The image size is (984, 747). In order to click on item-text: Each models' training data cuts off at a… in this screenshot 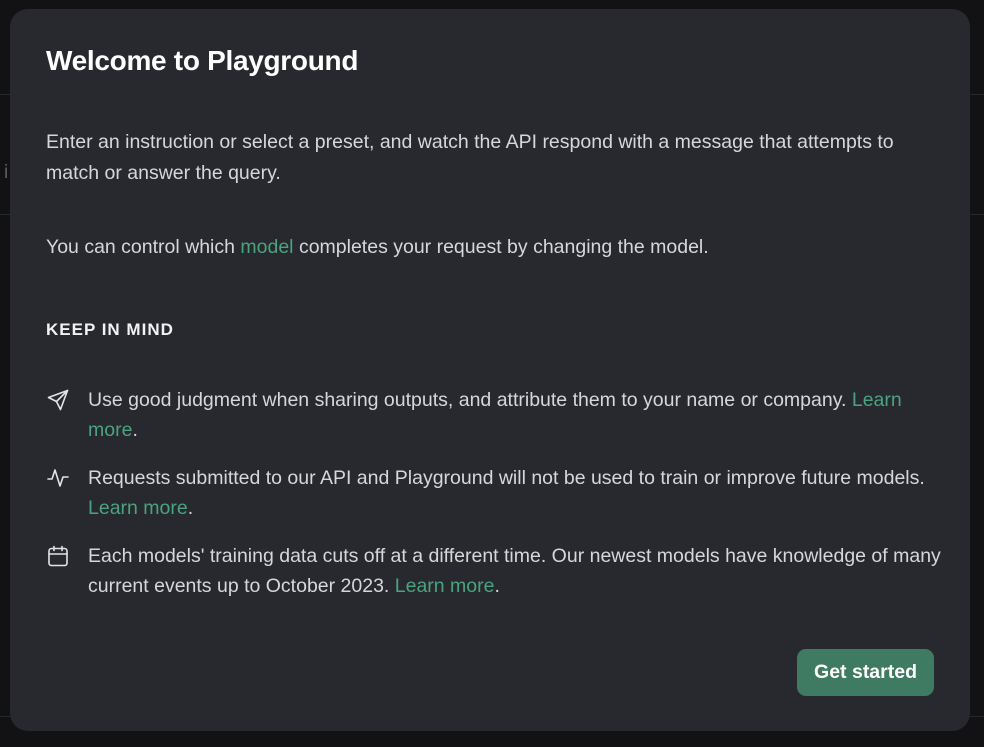, I will do `click(514, 571)`.